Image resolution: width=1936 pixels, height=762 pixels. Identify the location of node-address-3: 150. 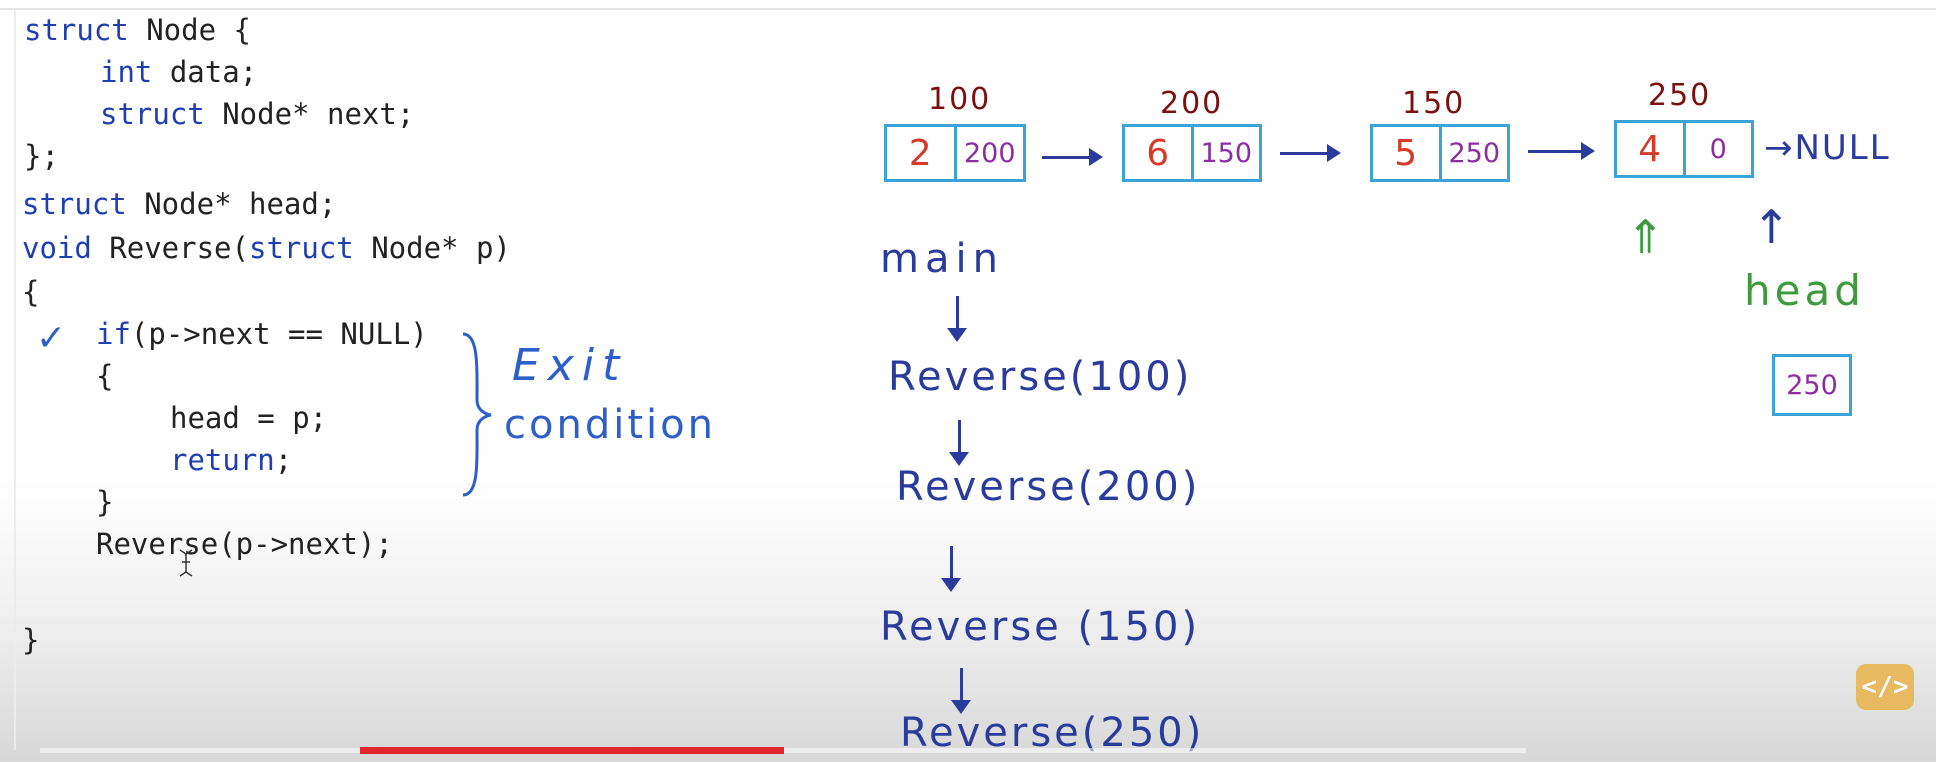
(1434, 103).